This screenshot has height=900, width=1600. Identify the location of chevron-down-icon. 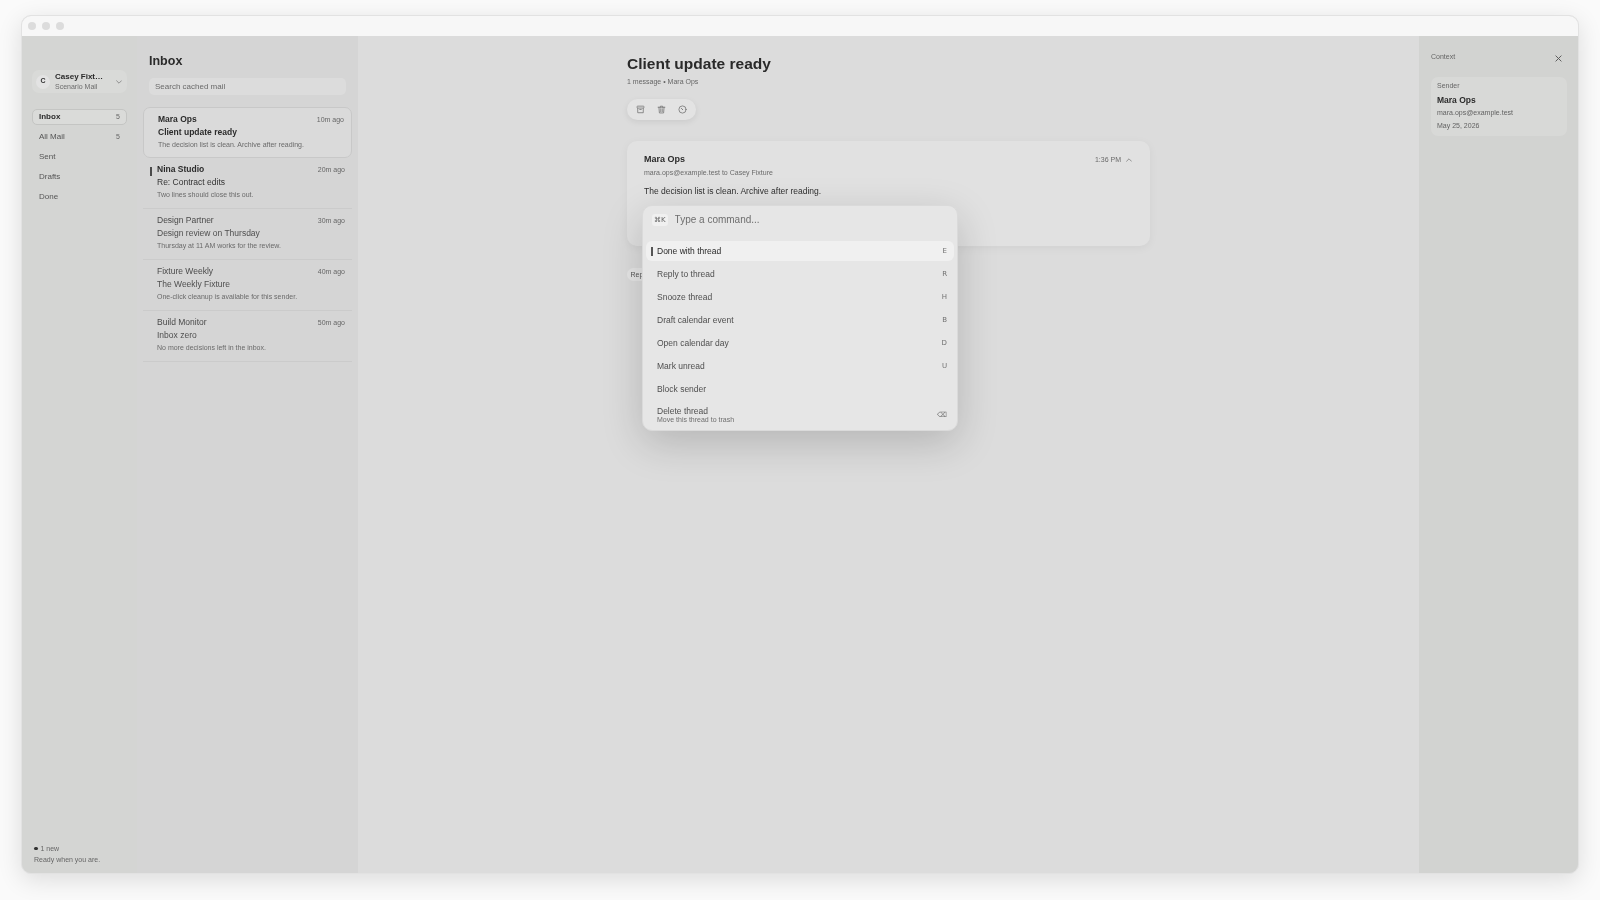
(119, 81).